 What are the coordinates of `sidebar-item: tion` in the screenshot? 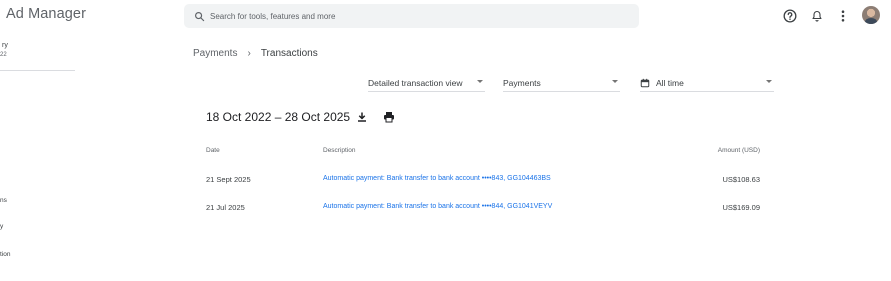 It's located at (5, 254).